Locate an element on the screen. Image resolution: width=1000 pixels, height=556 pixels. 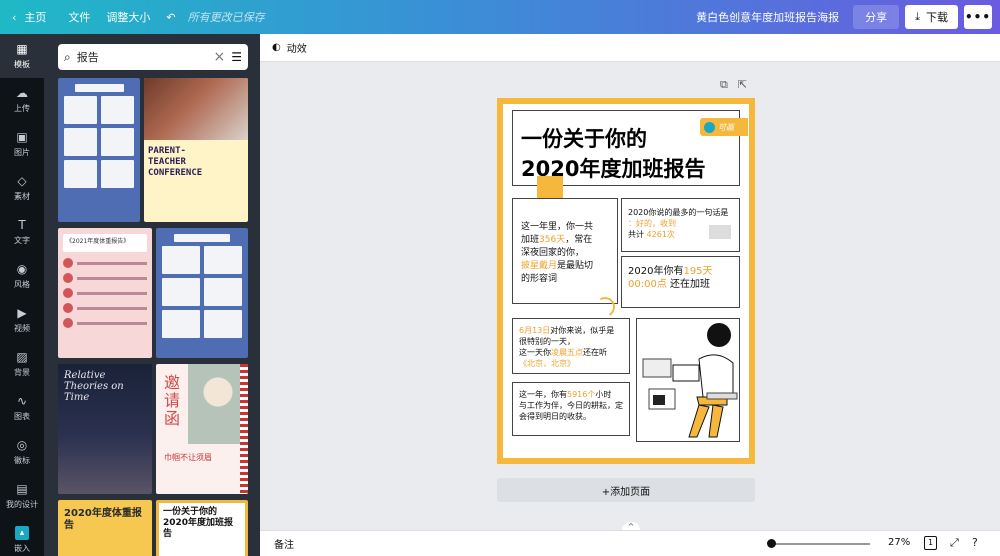
canva-logo-icon is located at coordinates (709, 127).